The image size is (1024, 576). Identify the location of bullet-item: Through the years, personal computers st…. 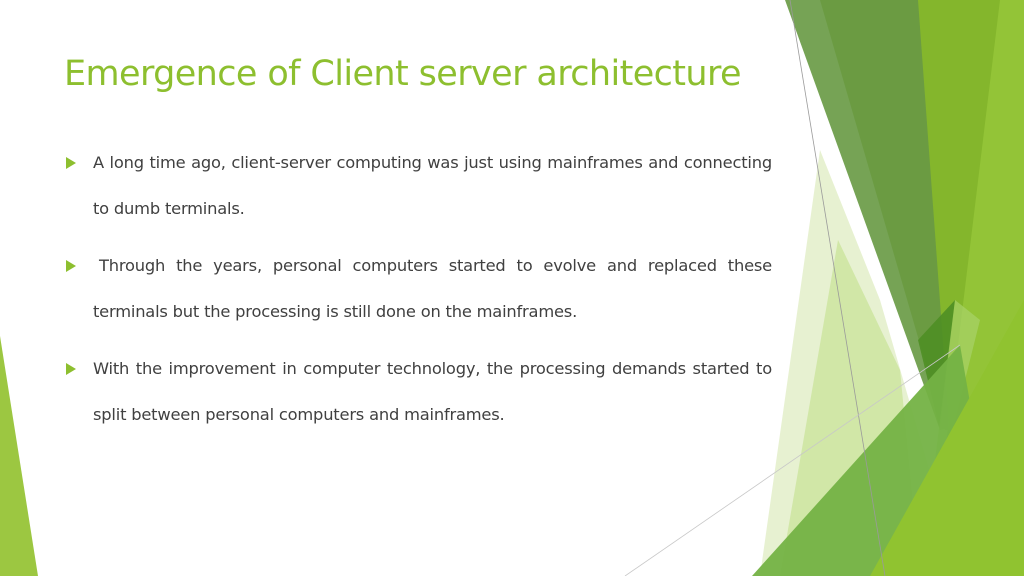
(418, 289).